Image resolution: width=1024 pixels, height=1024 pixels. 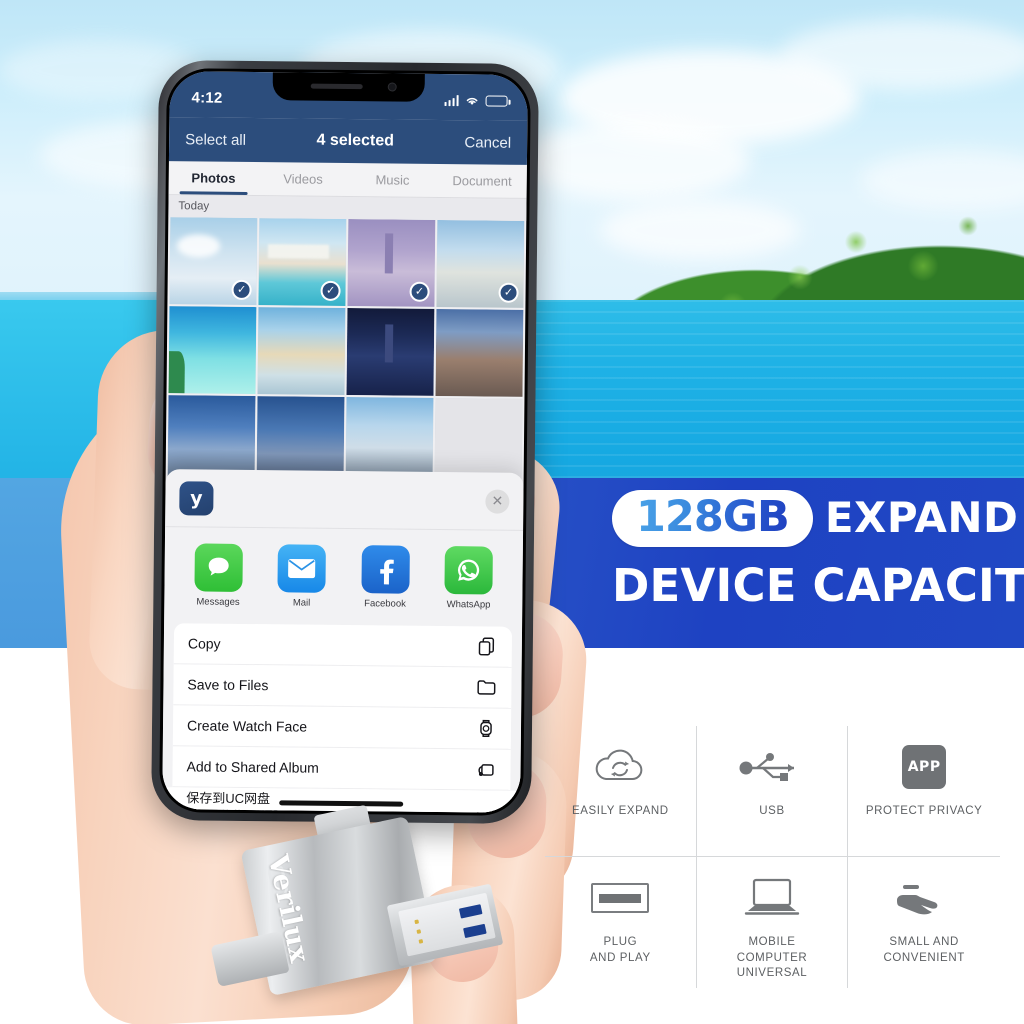 I want to click on capacity-badge-label: 128GB, so click(x=713, y=516).